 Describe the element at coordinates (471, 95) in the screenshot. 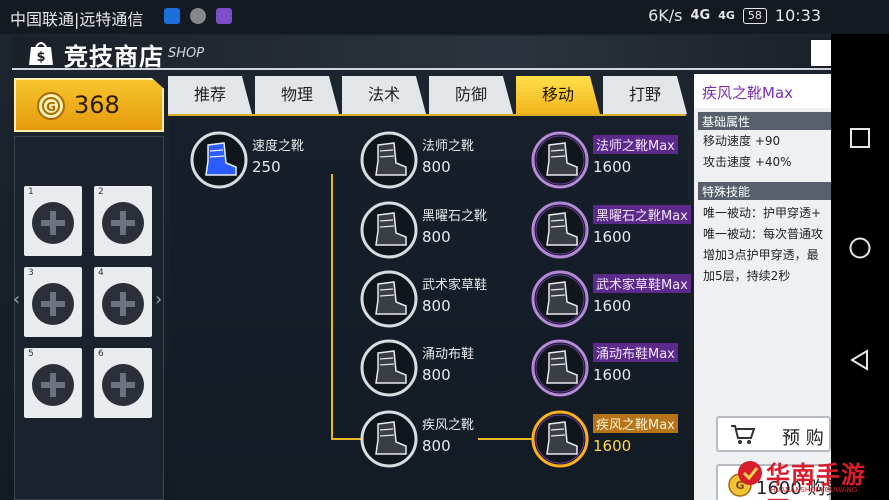

I see `tab-3: 防御` at that location.